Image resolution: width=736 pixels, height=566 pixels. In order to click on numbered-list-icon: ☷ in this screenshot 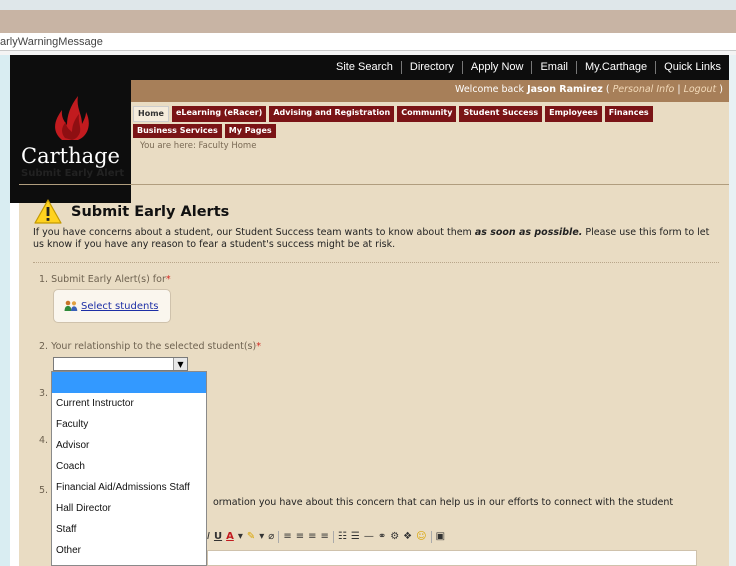, I will do `click(342, 536)`.